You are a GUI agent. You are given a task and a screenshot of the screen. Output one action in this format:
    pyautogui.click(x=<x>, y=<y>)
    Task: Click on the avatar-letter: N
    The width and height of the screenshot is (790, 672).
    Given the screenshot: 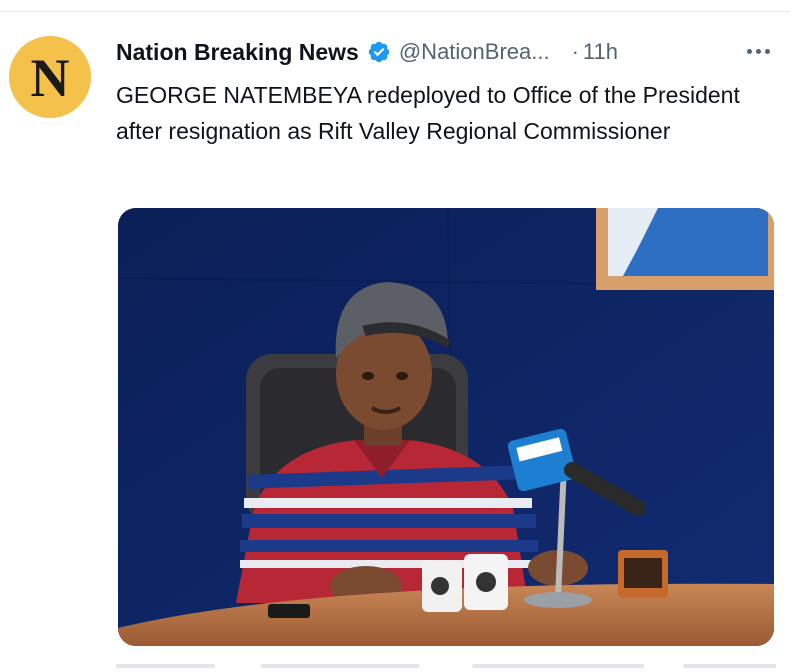 What is the action you would take?
    pyautogui.click(x=50, y=78)
    